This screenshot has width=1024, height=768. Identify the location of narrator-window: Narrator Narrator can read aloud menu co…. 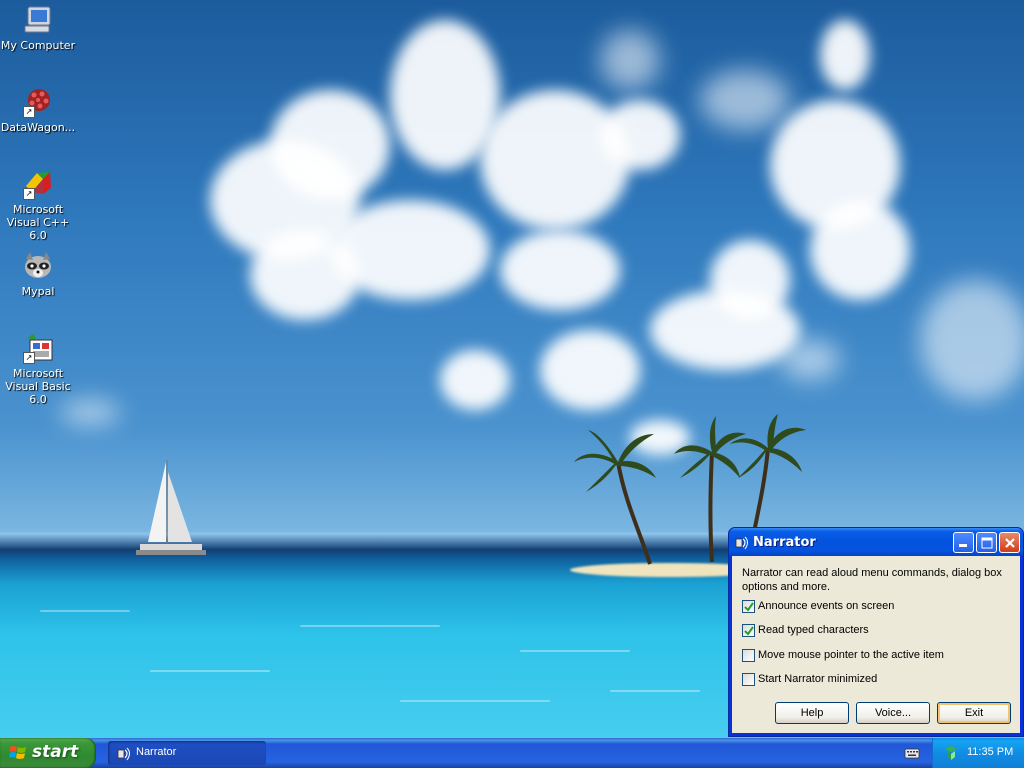
(876, 632).